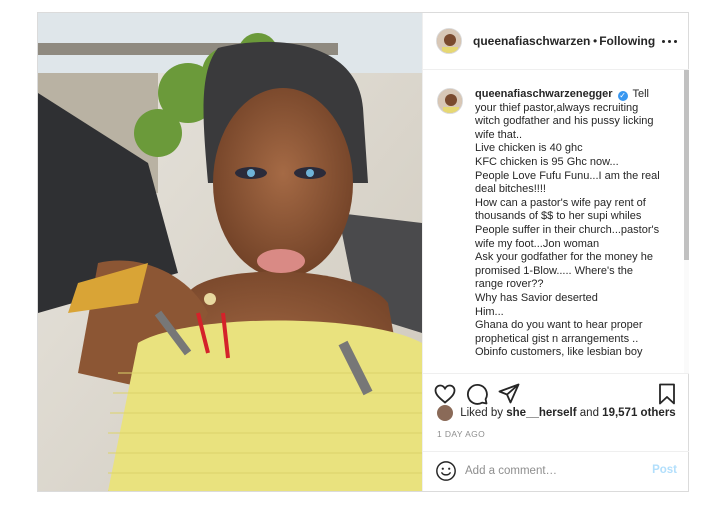  What do you see at coordinates (445, 413) in the screenshot?
I see `liker-avatar` at bounding box center [445, 413].